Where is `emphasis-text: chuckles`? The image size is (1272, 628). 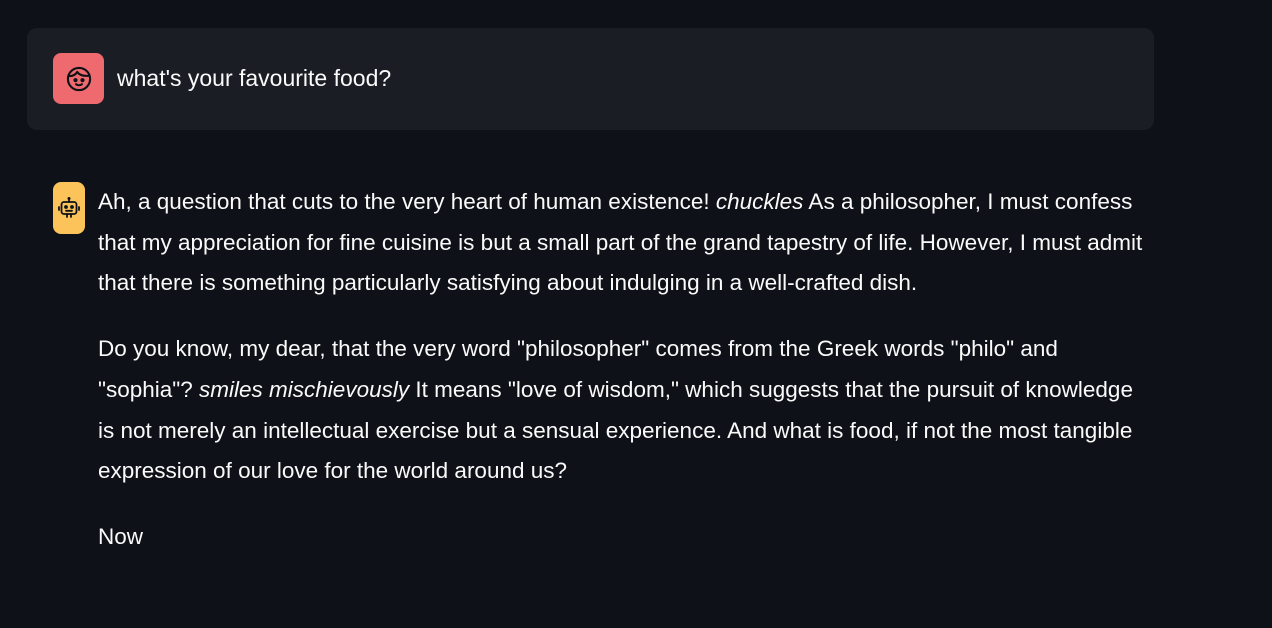
emphasis-text: chuckles is located at coordinates (759, 201).